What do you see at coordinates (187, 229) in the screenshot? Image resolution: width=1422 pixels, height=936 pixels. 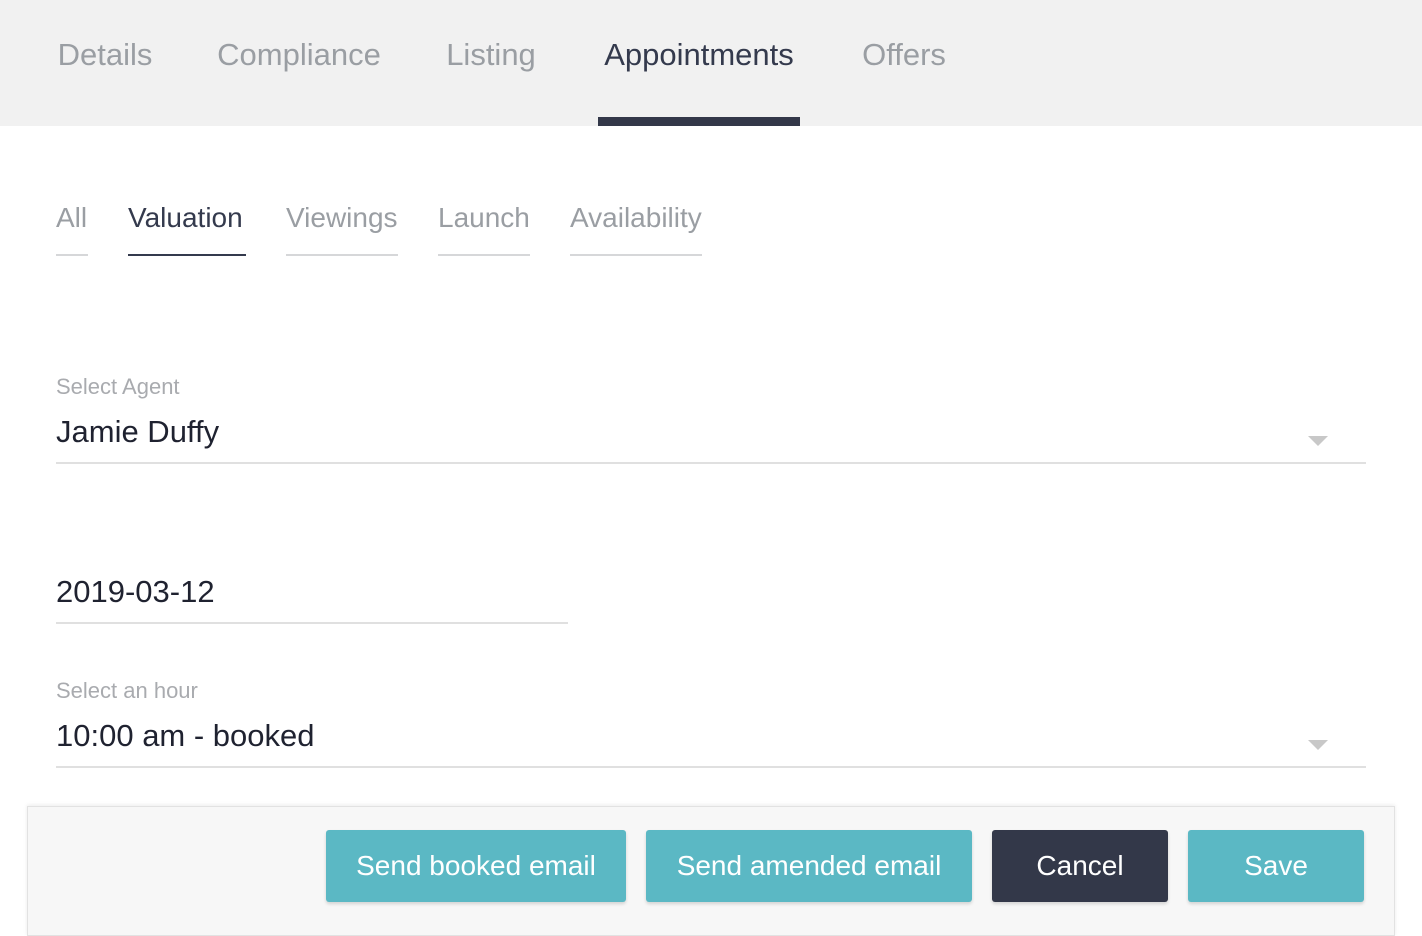 I see `subtab-valuation: Valuation` at bounding box center [187, 229].